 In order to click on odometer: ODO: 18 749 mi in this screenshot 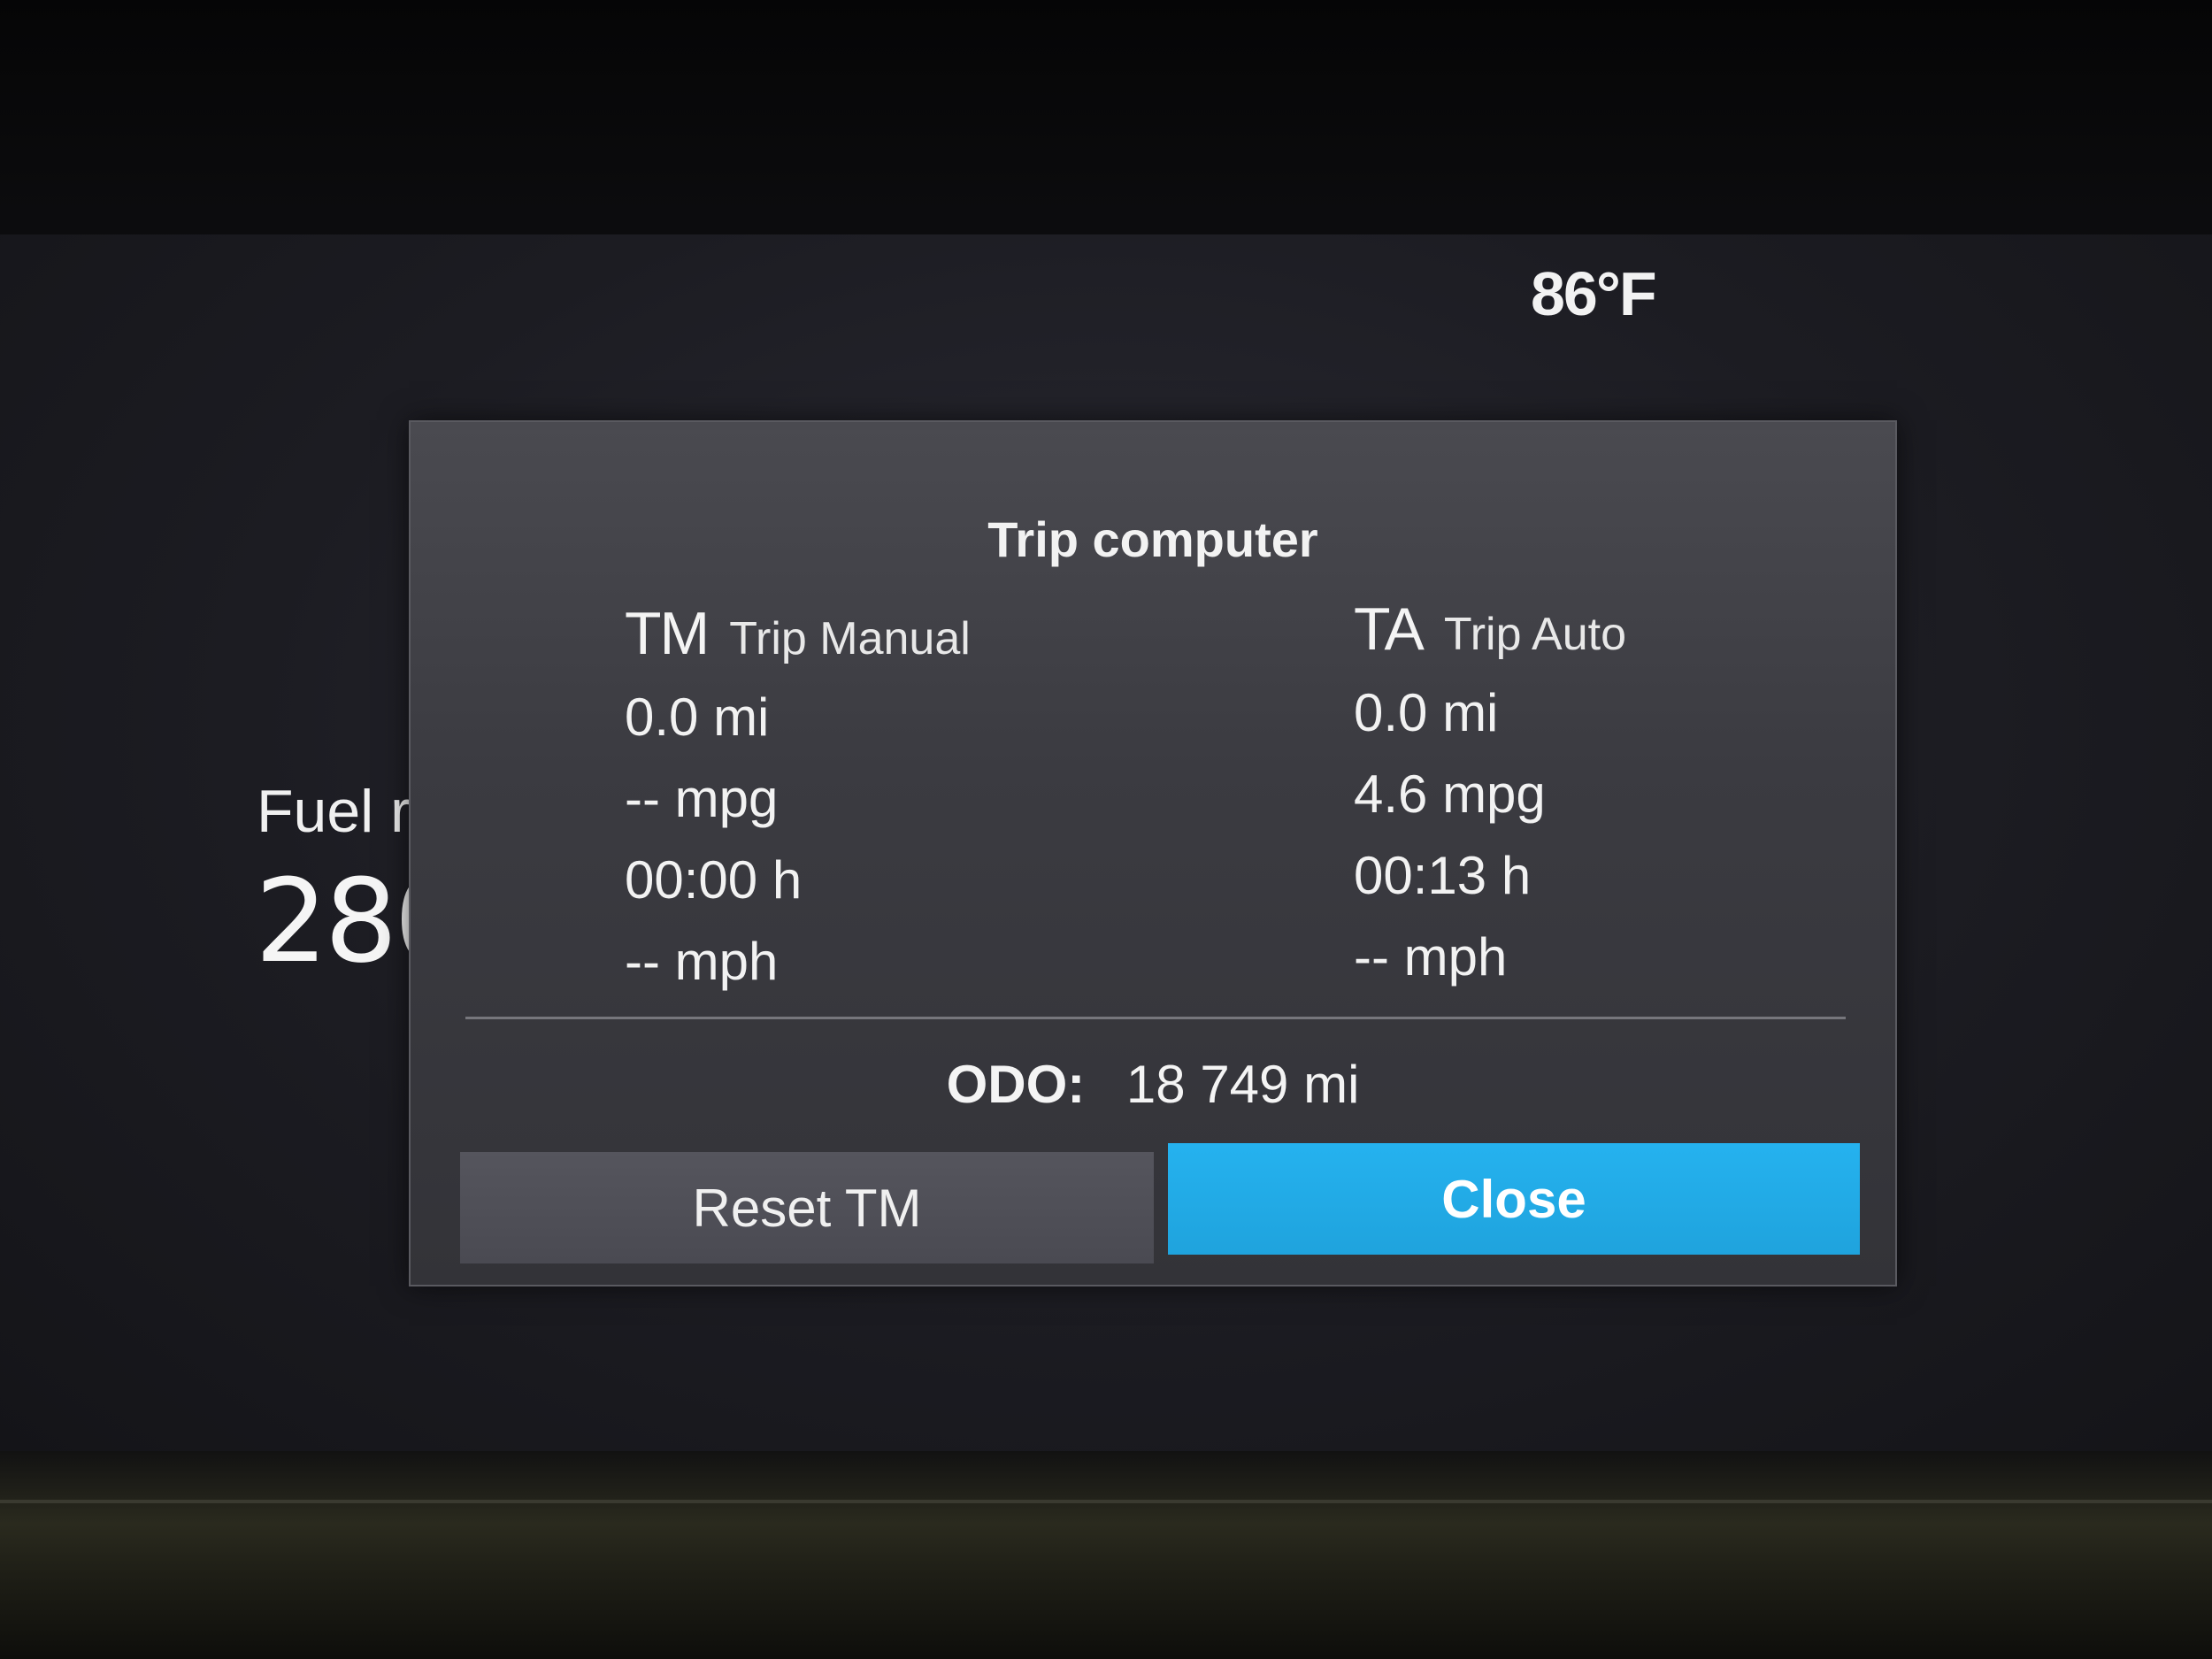, I will do `click(1153, 1085)`.